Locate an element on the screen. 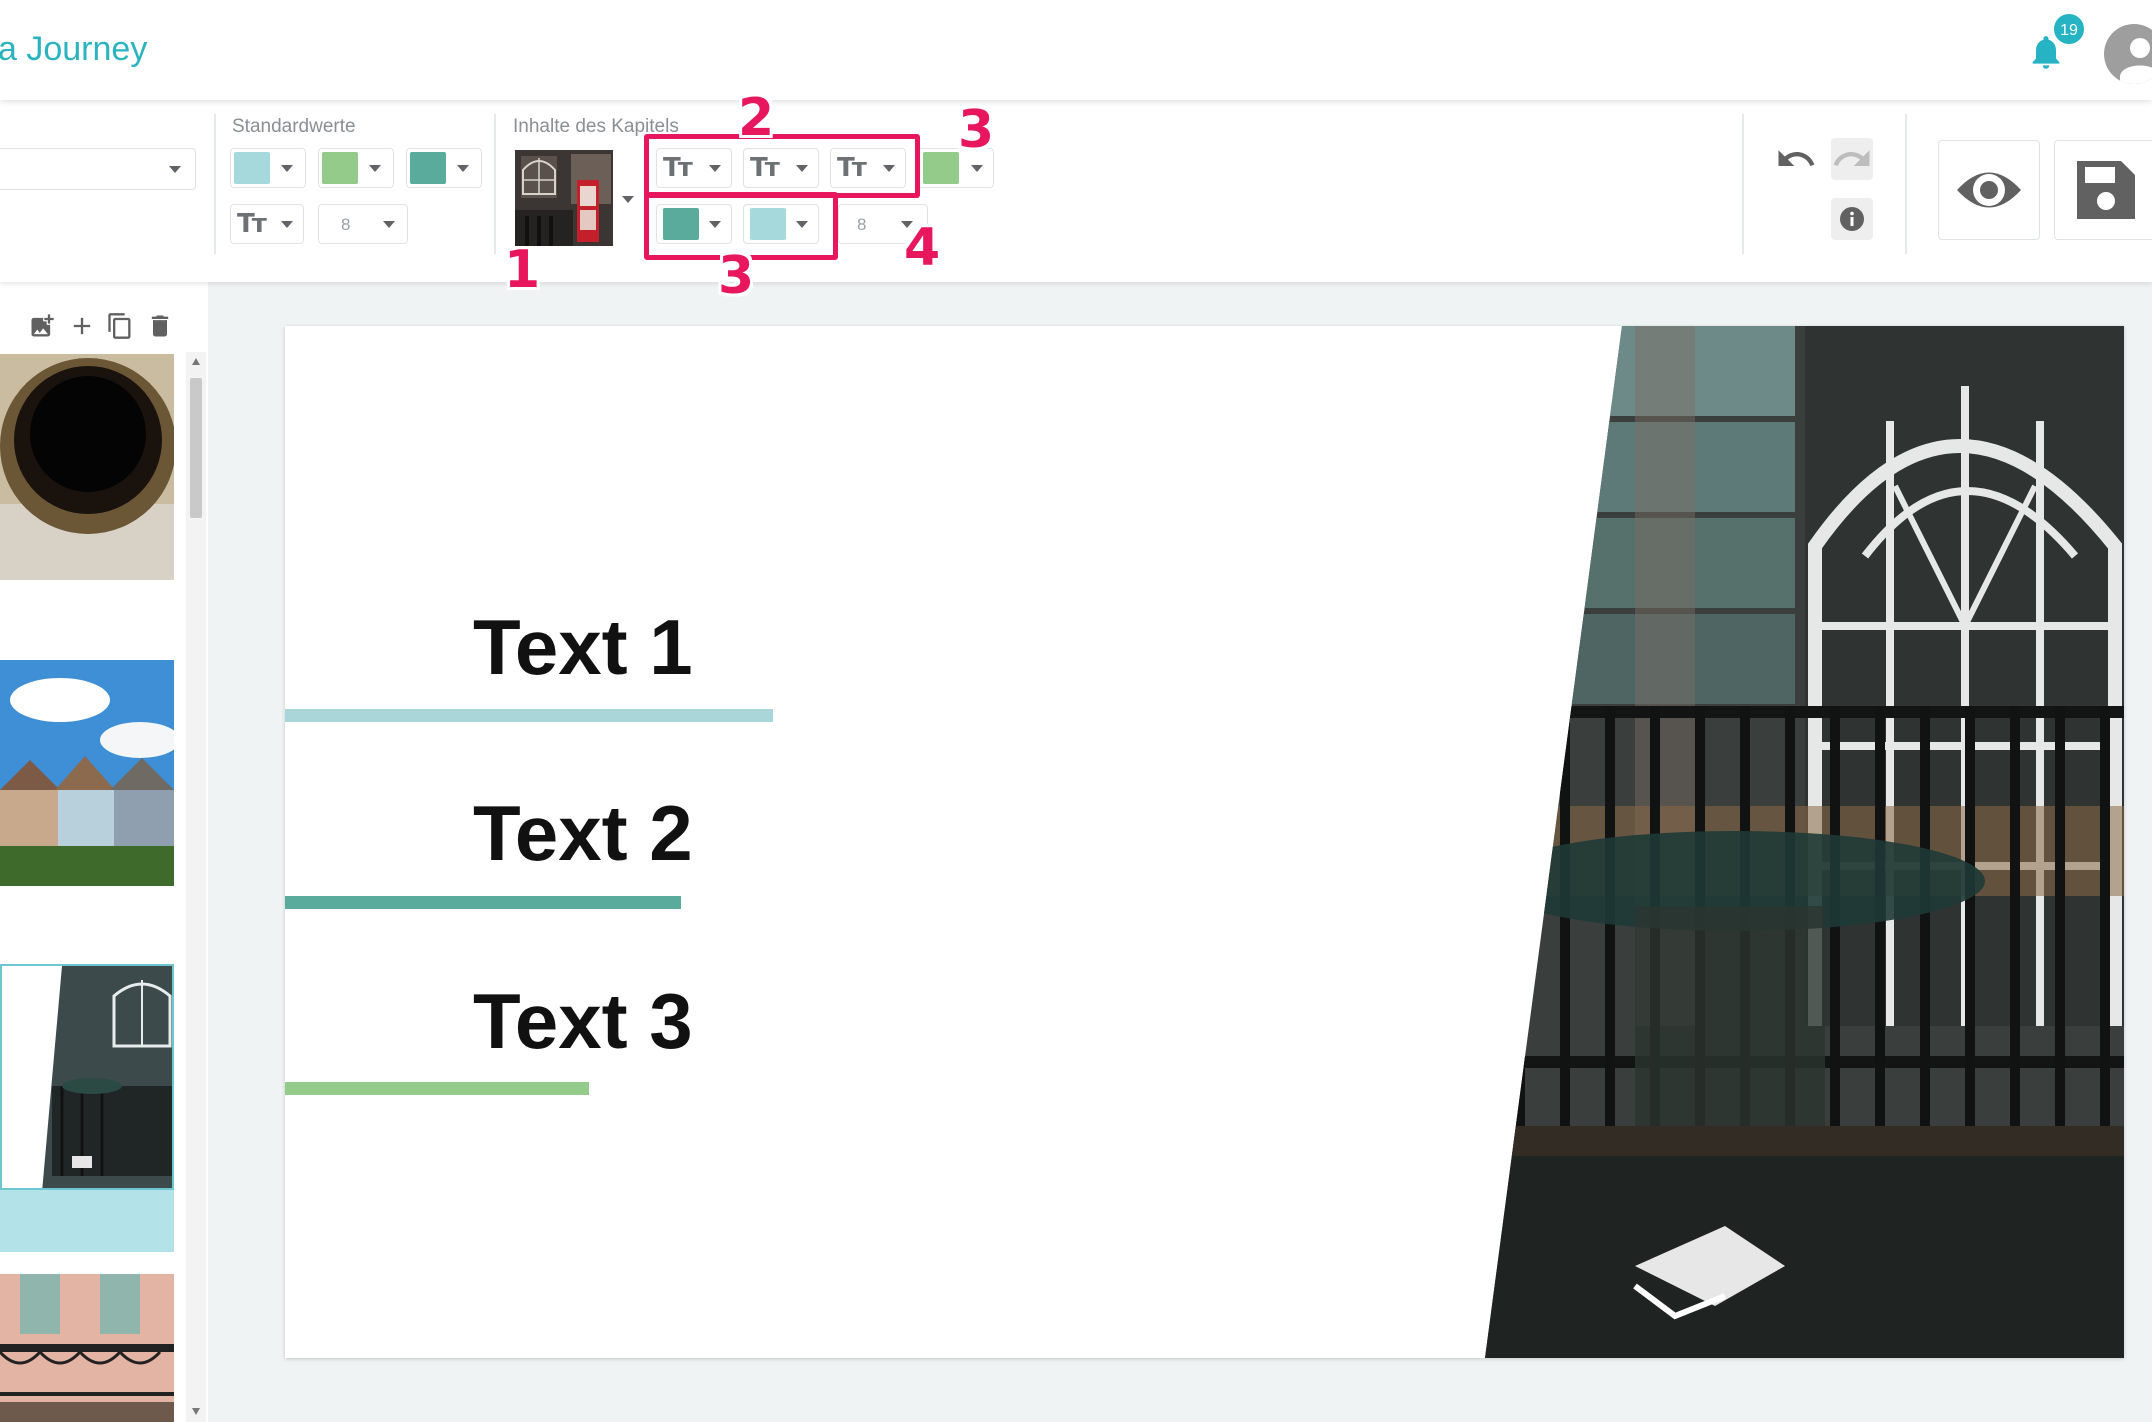 The width and height of the screenshot is (2152, 1422). save-icon is located at coordinates (2106, 190).